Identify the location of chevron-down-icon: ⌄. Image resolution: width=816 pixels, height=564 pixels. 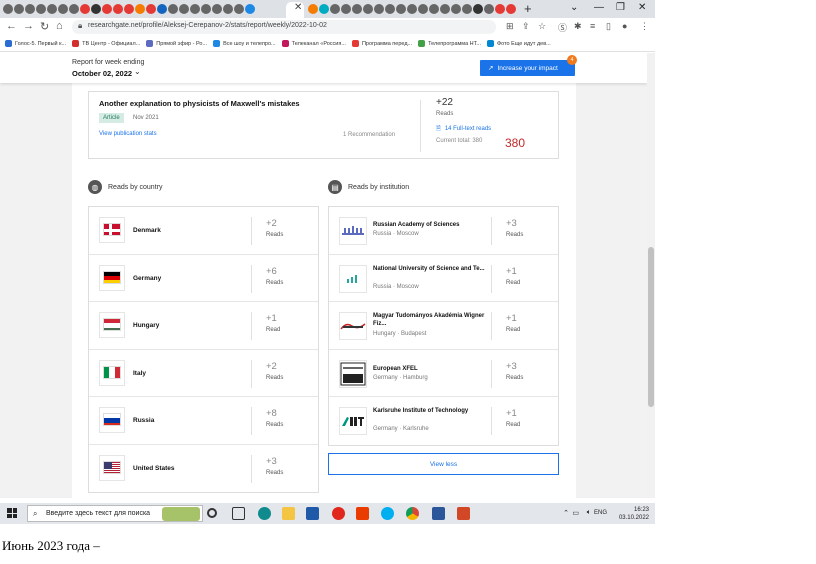
(137, 71).